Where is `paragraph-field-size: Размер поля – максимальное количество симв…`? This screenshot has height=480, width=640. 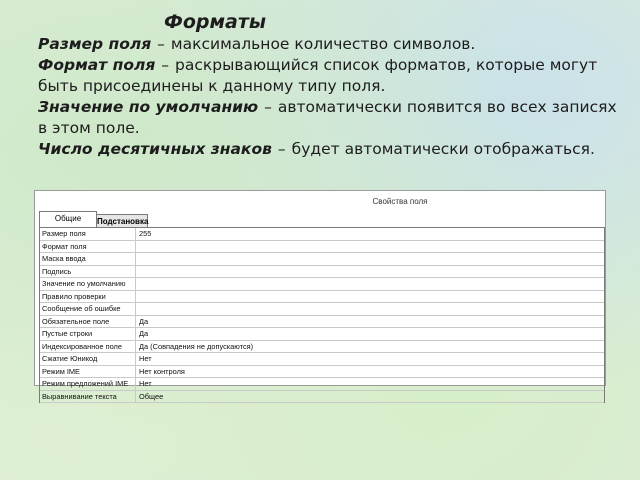 paragraph-field-size: Размер поля – максимальное количество симв… is located at coordinates (333, 44).